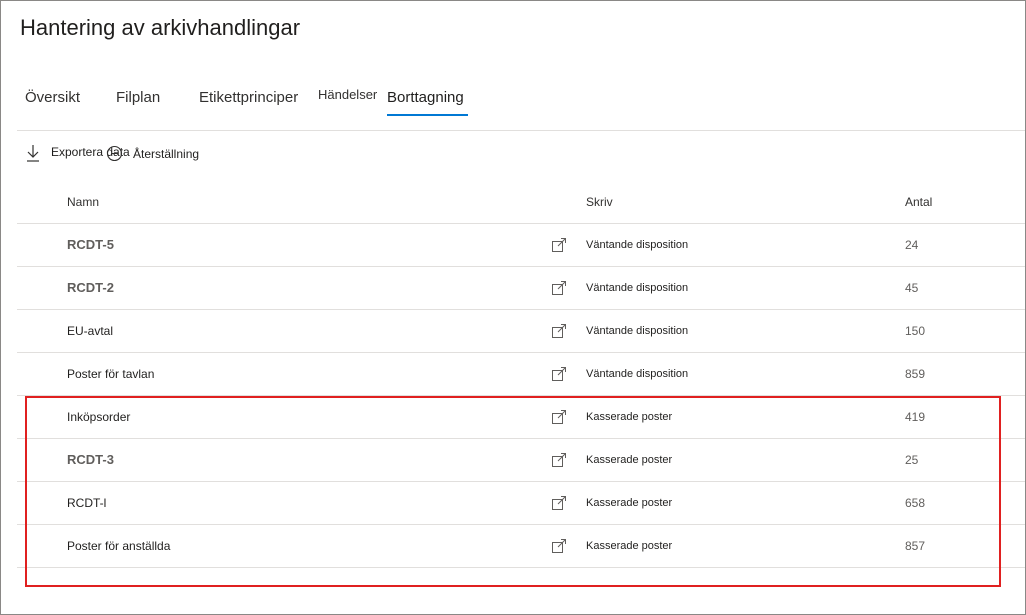  What do you see at coordinates (248, 97) in the screenshot?
I see `tab-etikettprinciper: Etikettprinciper` at bounding box center [248, 97].